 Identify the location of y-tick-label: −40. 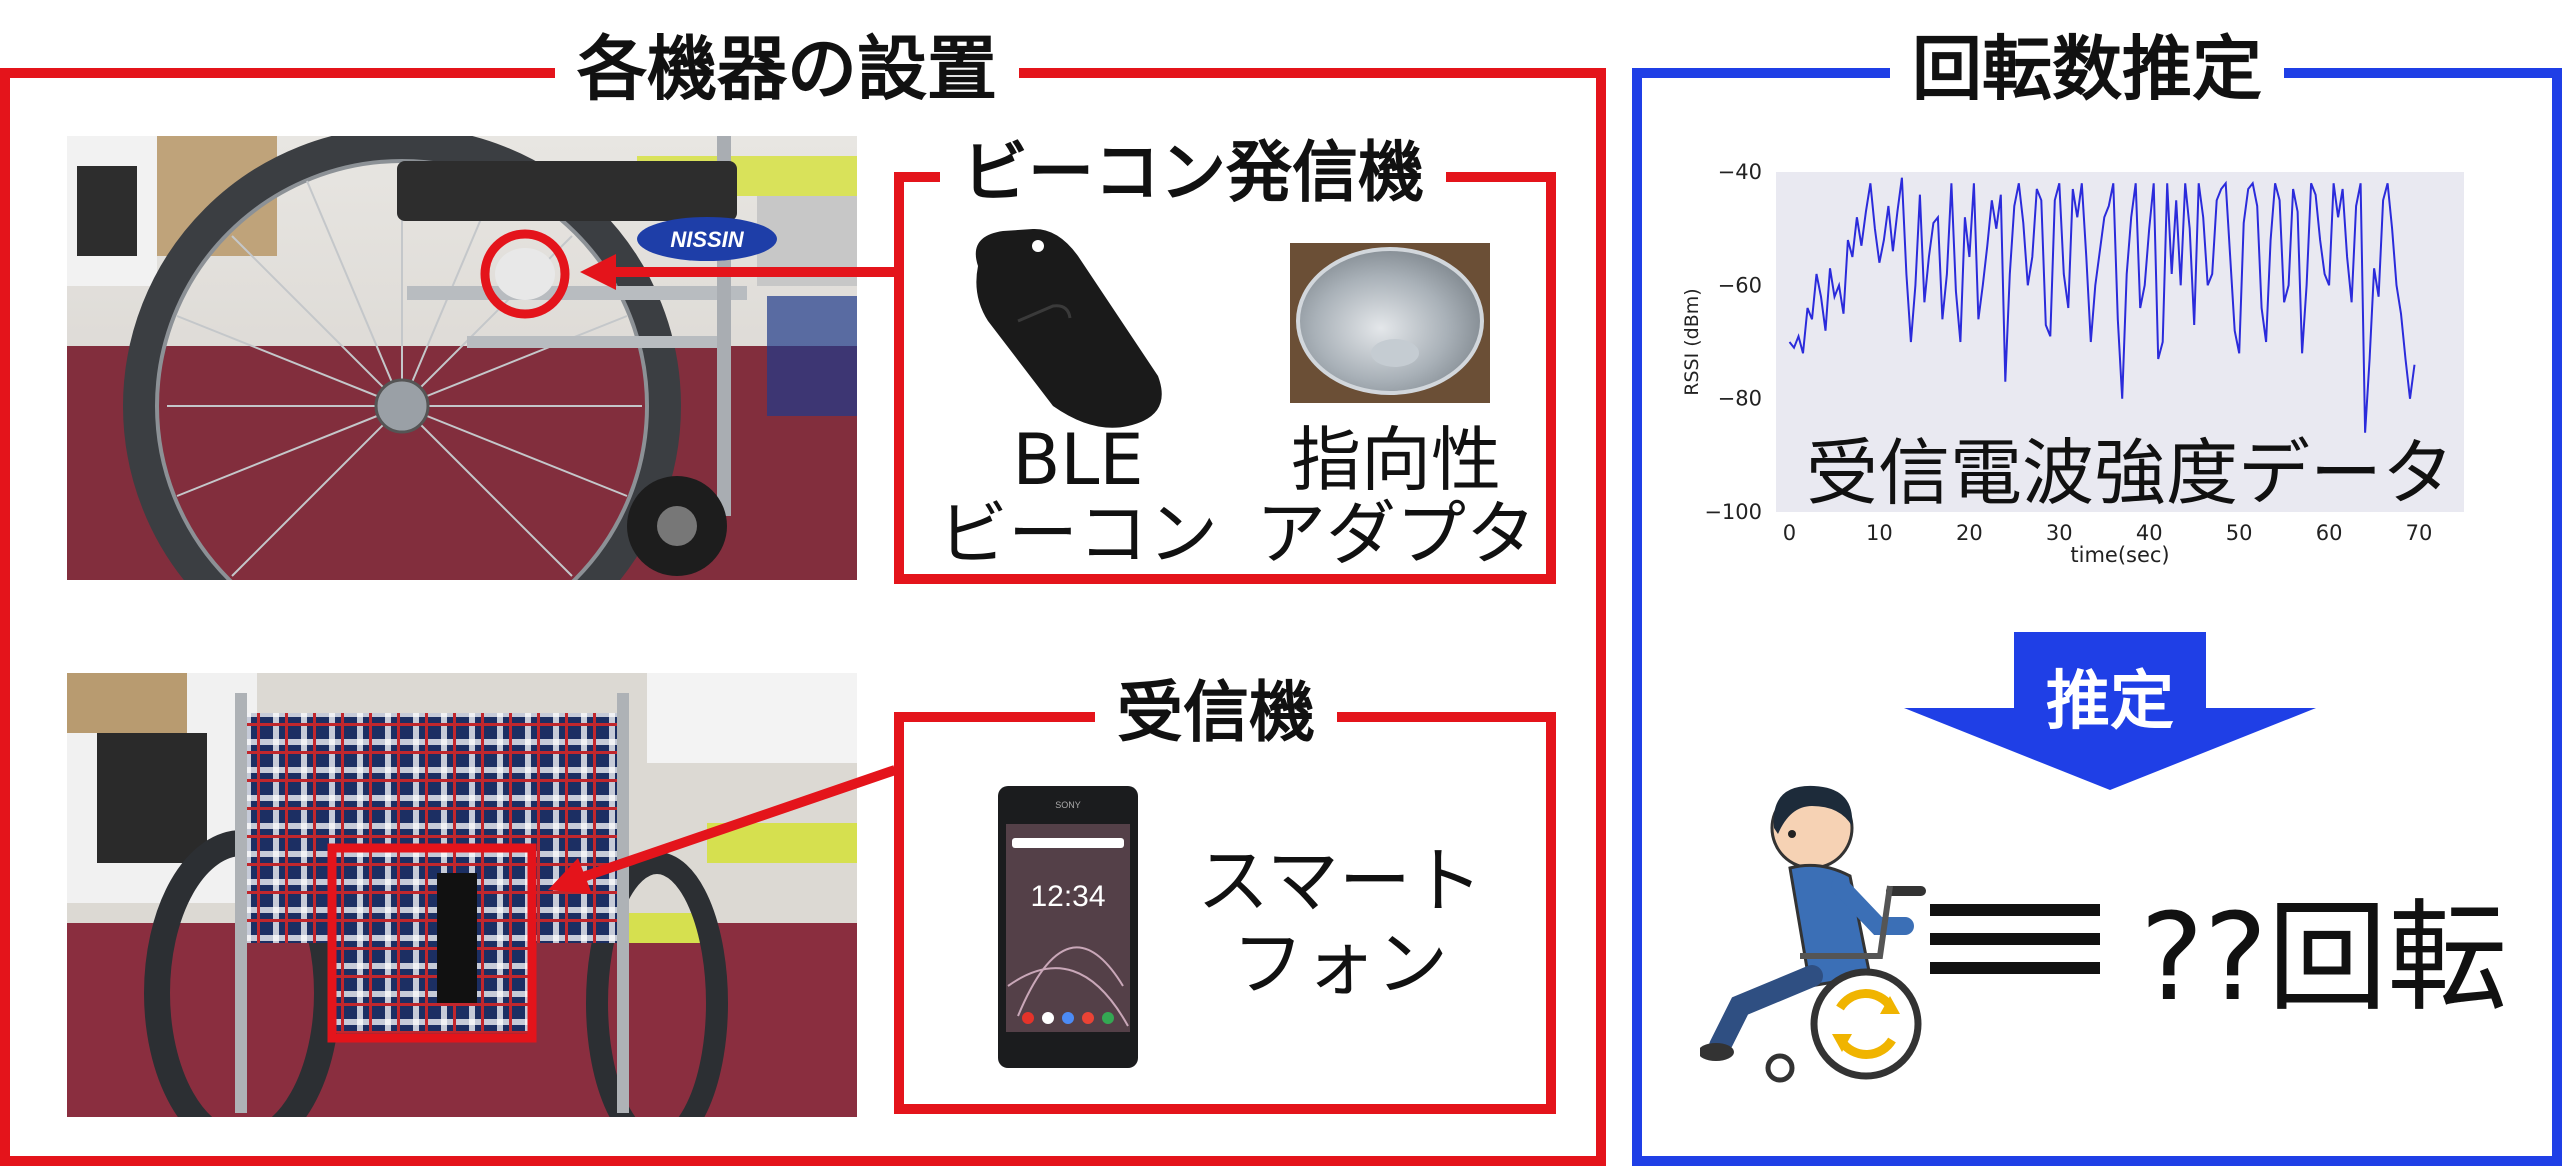
(1740, 172).